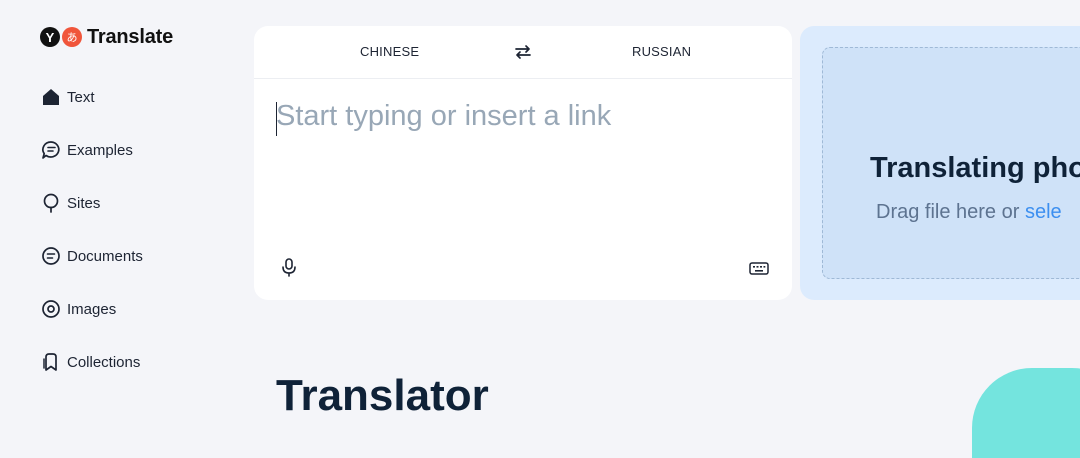 The image size is (1080, 458). Describe the element at coordinates (661, 51) in the screenshot. I see `target-language-button: RUSSIAN` at that location.